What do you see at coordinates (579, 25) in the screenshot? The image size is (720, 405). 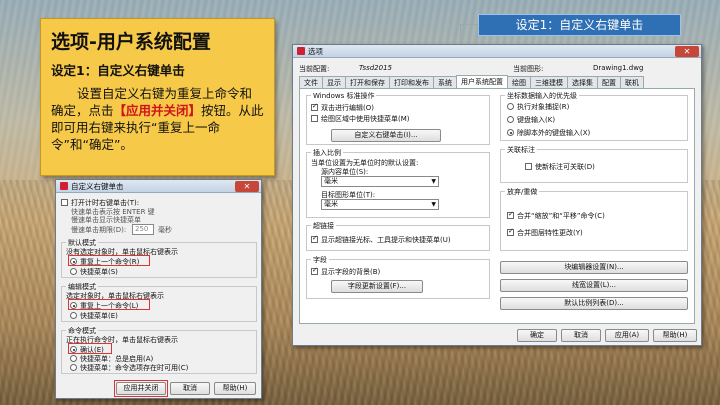 I see `callout-label: 设定1：自定义右键单击` at bounding box center [579, 25].